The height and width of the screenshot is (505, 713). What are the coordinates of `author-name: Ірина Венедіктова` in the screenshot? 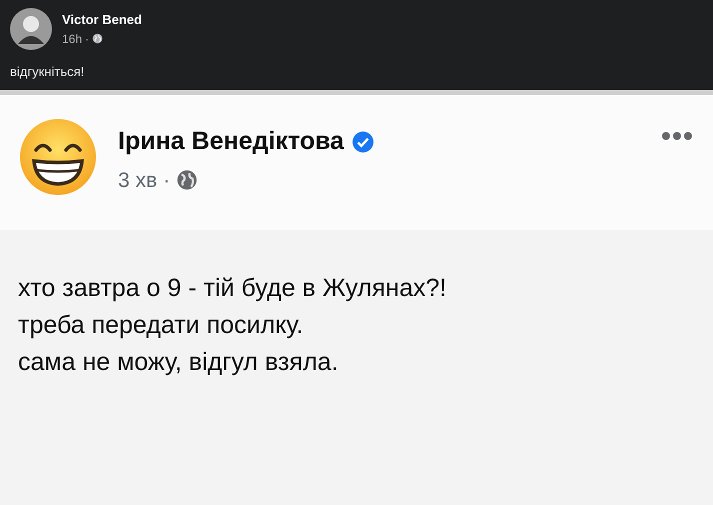 It's located at (231, 141).